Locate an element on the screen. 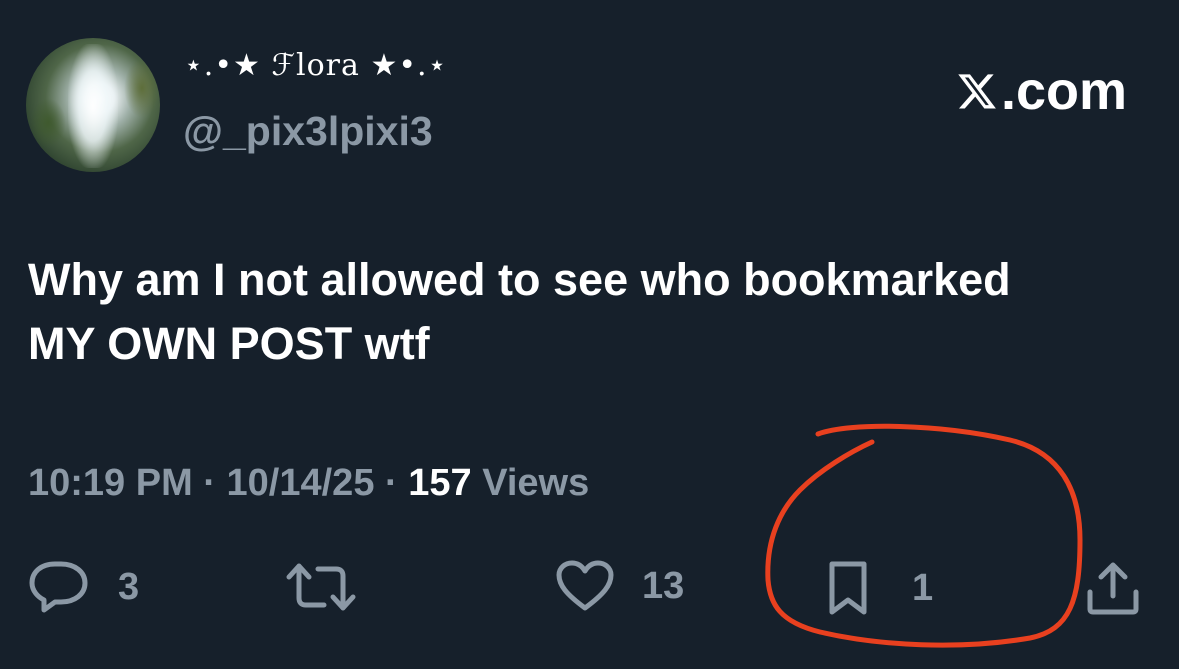 This screenshot has width=1179, height=669. repost-button is located at coordinates (321, 587).